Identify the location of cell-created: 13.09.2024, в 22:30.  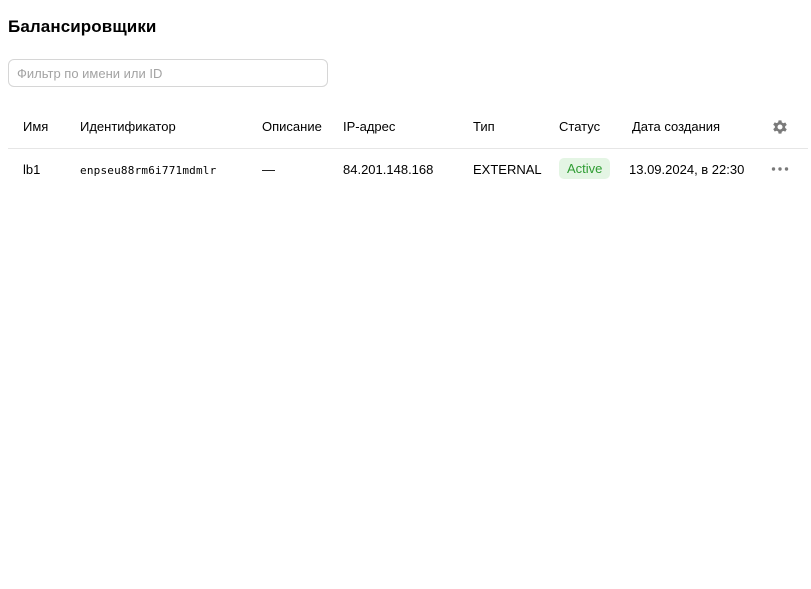
(687, 169).